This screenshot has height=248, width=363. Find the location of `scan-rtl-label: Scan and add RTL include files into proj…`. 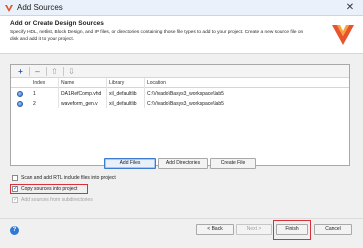

scan-rtl-label: Scan and add RTL include files into proj… is located at coordinates (68, 178).